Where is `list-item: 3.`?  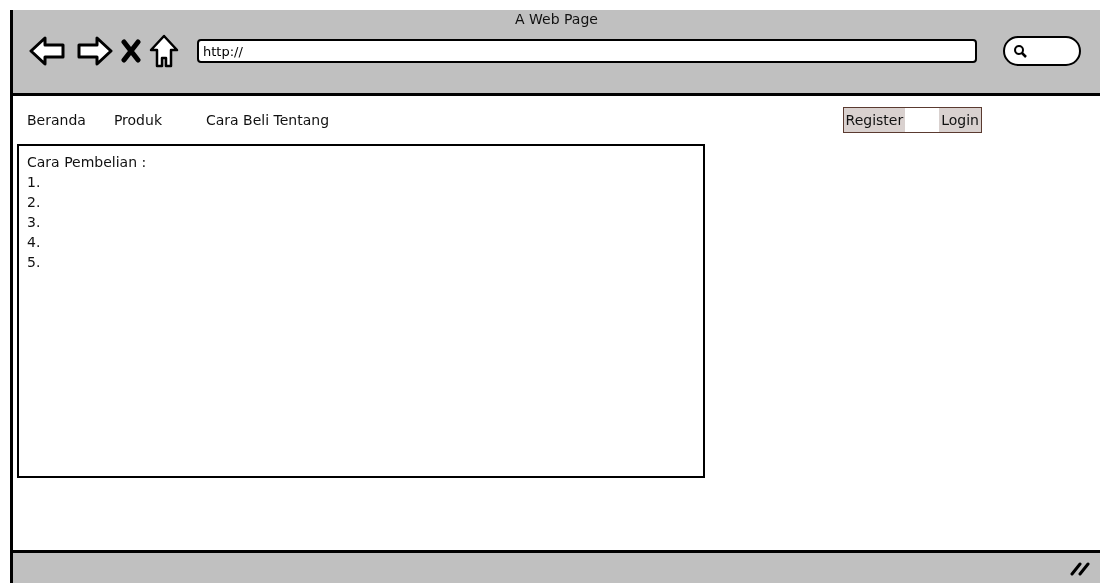 list-item: 3. is located at coordinates (34, 222).